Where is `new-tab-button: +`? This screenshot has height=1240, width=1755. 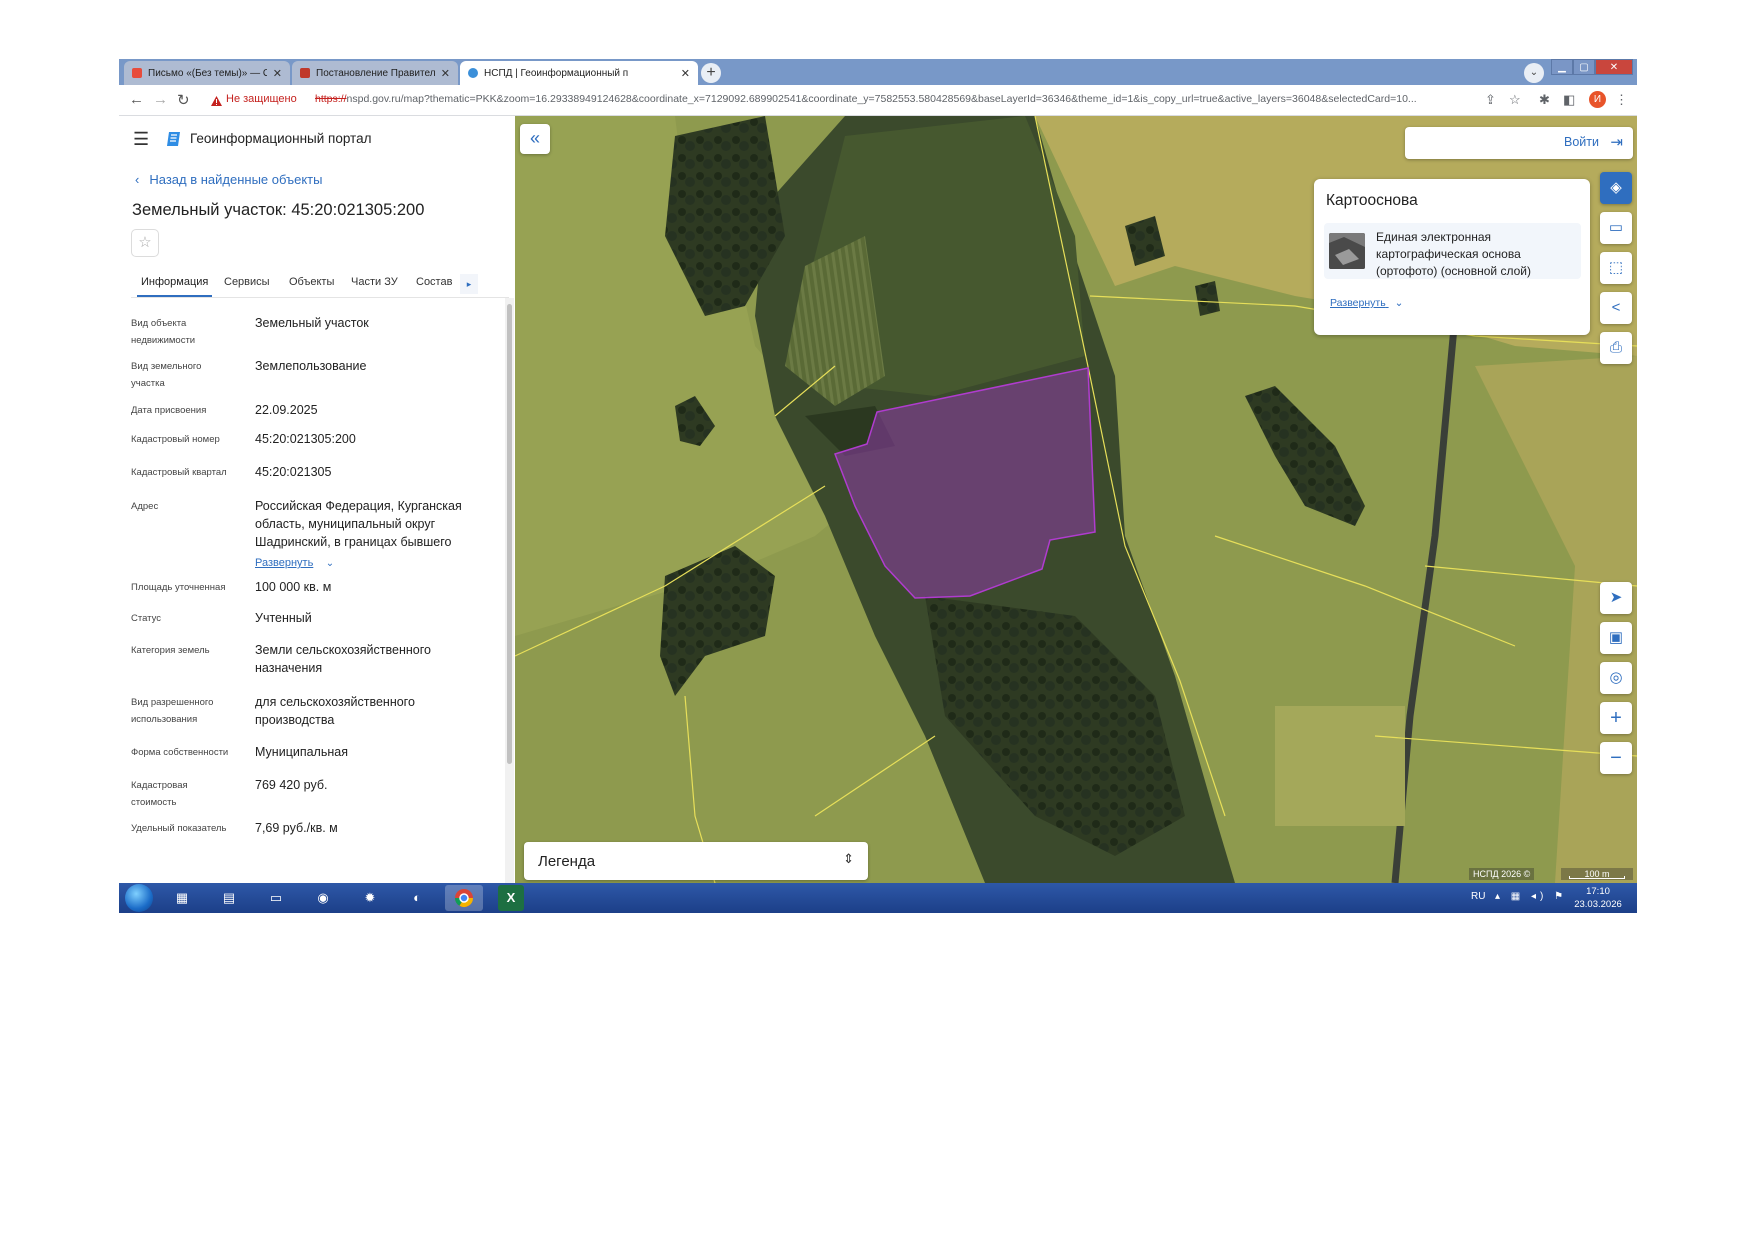
new-tab-button: + is located at coordinates (711, 73).